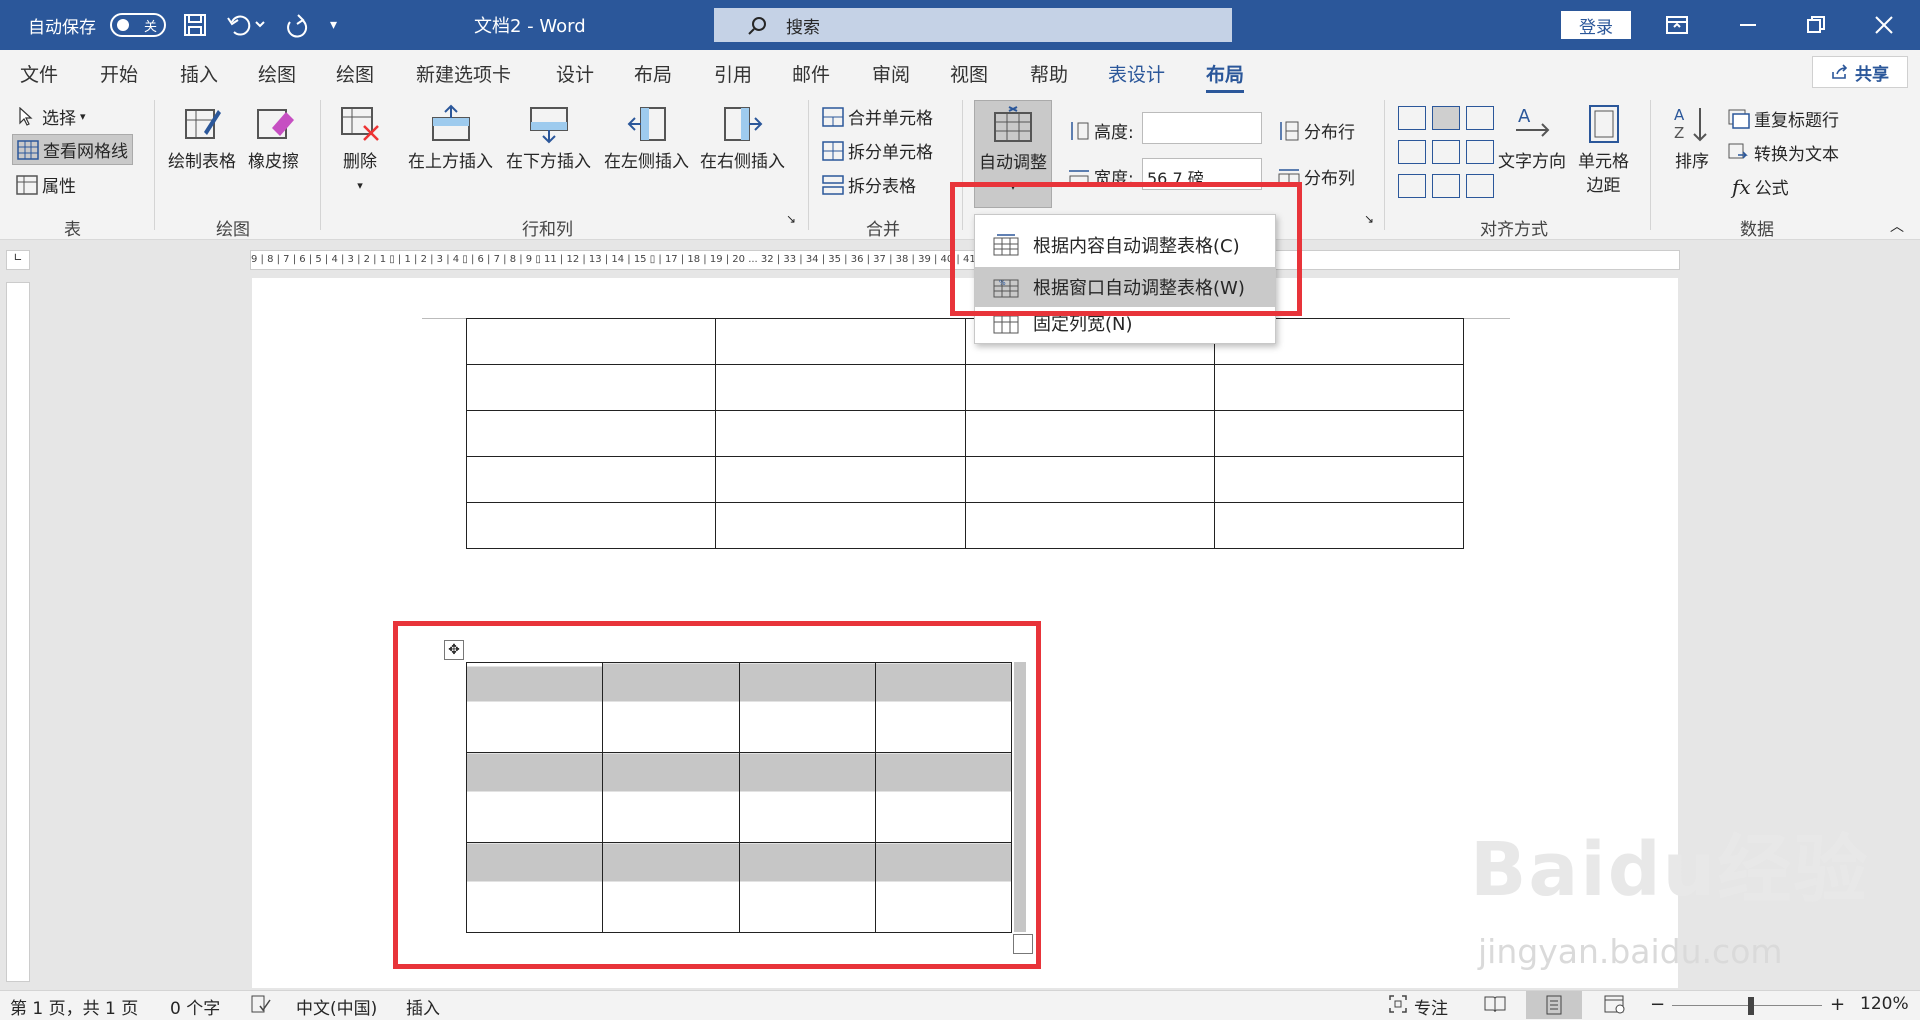 The height and width of the screenshot is (1020, 1920). Describe the element at coordinates (811, 73) in the screenshot. I see `tab-mailings: 邮件` at that location.